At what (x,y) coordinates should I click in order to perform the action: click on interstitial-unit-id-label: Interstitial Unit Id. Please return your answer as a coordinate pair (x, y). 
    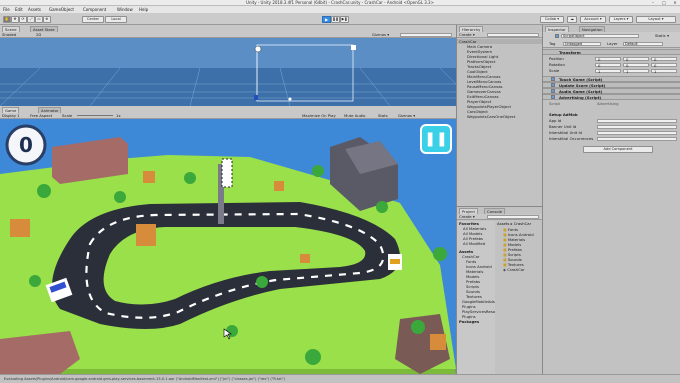
    Looking at the image, I should click on (566, 132).